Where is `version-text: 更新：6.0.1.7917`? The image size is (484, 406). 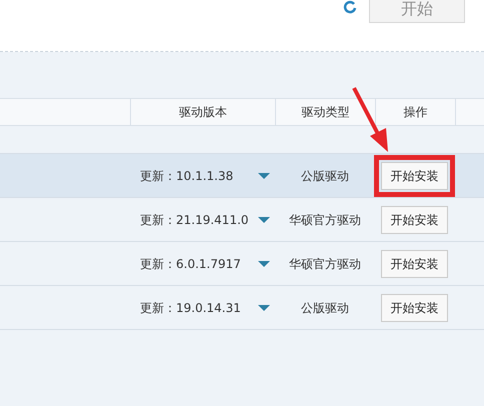
version-text: 更新：6.0.1.7917 is located at coordinates (191, 264).